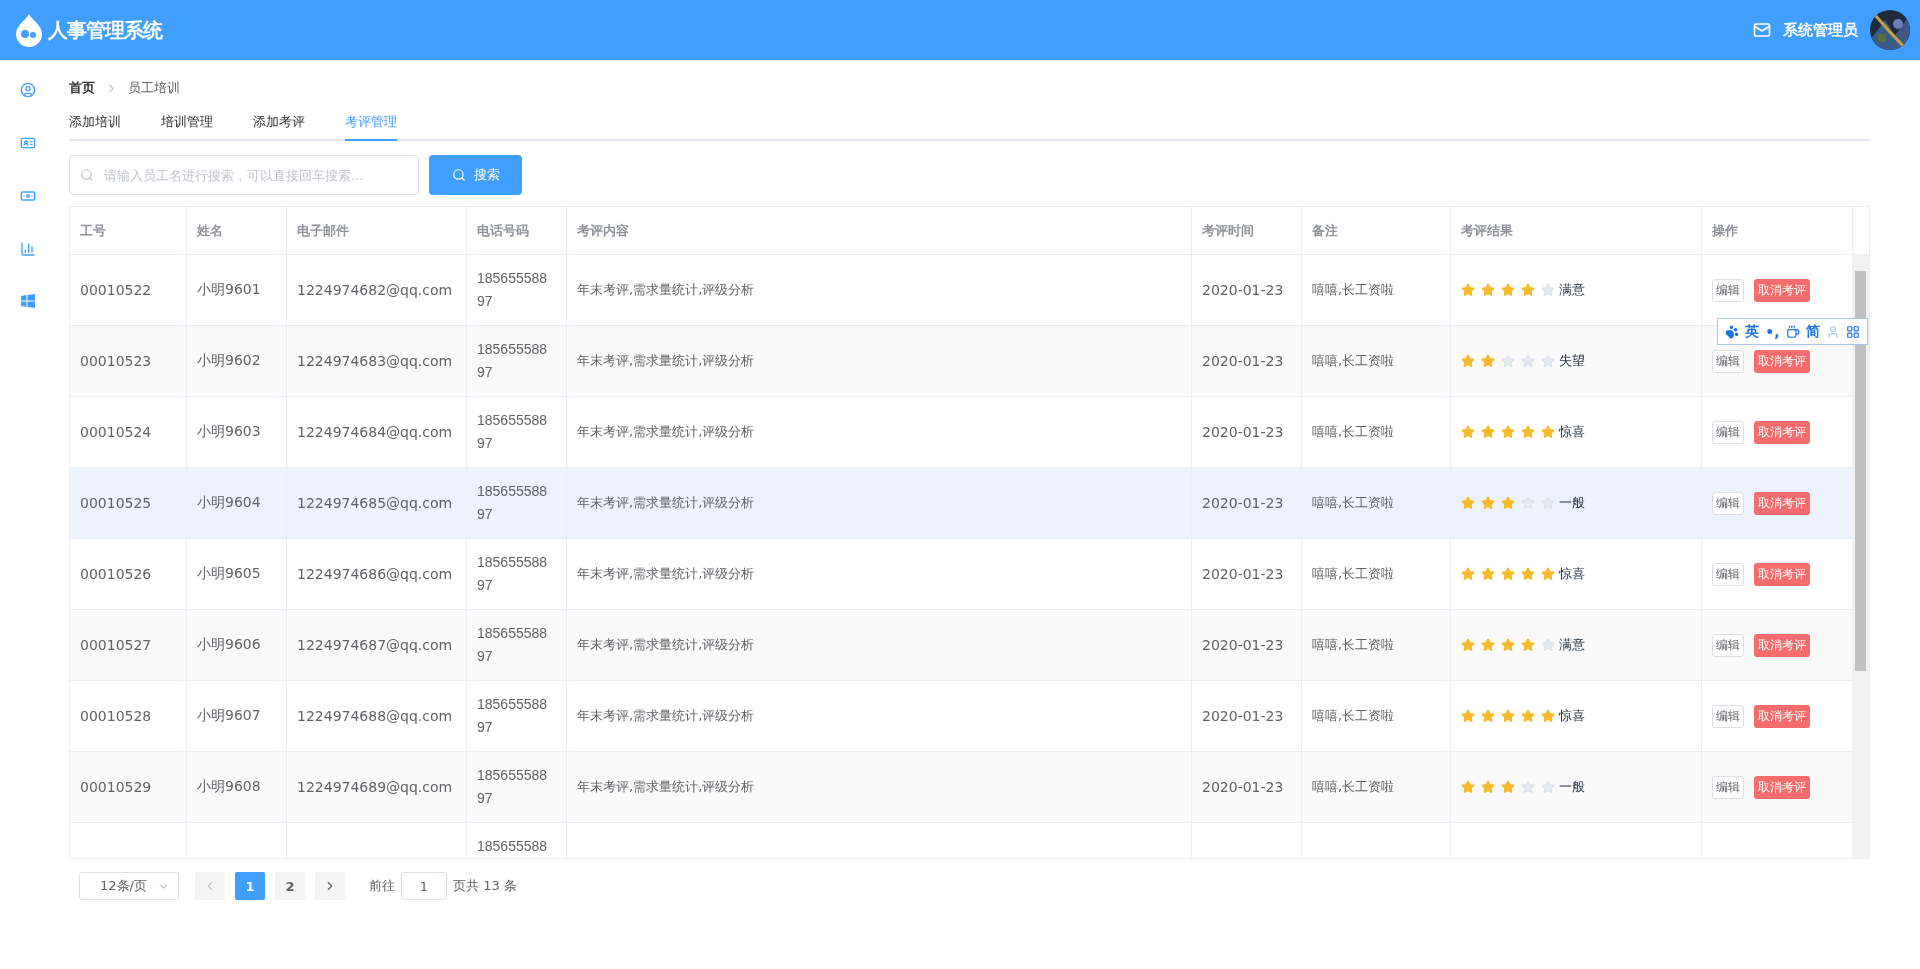 Image resolution: width=1920 pixels, height=969 pixels. I want to click on page-size-select: 12条/页, so click(129, 886).